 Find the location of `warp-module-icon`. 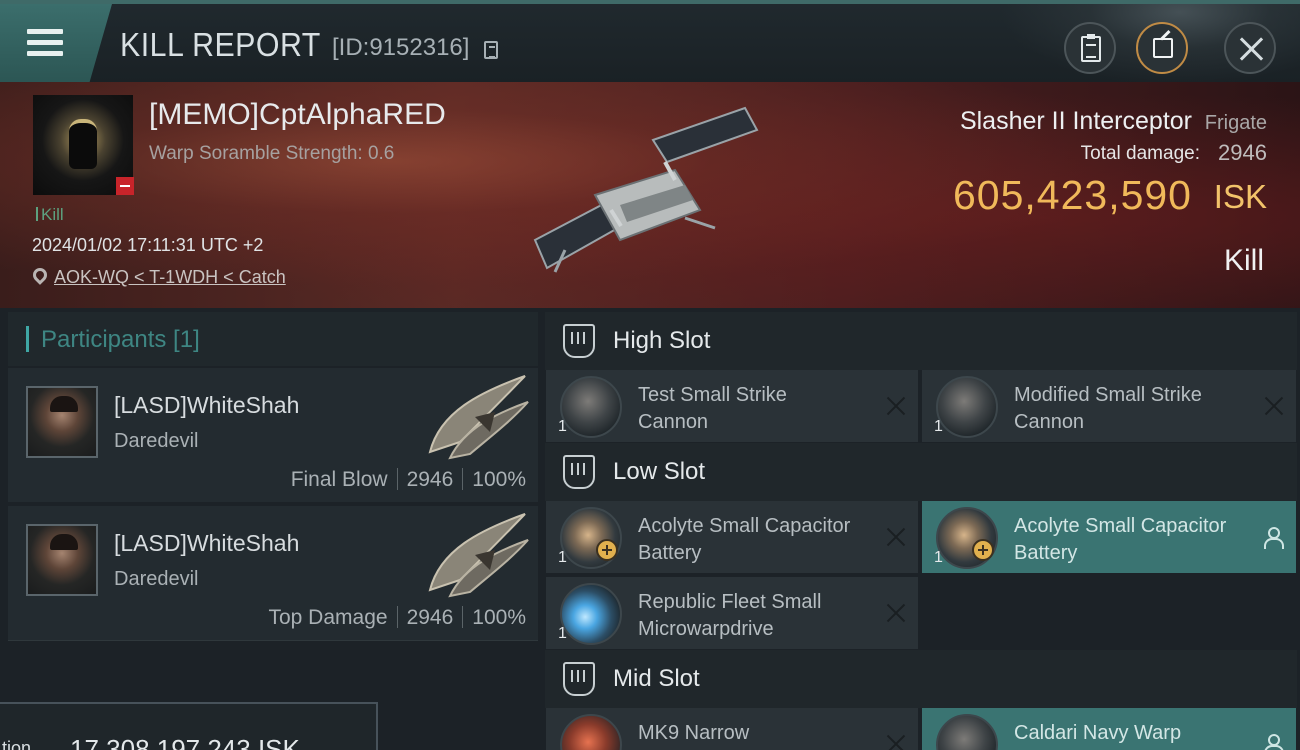

warp-module-icon is located at coordinates (967, 732).